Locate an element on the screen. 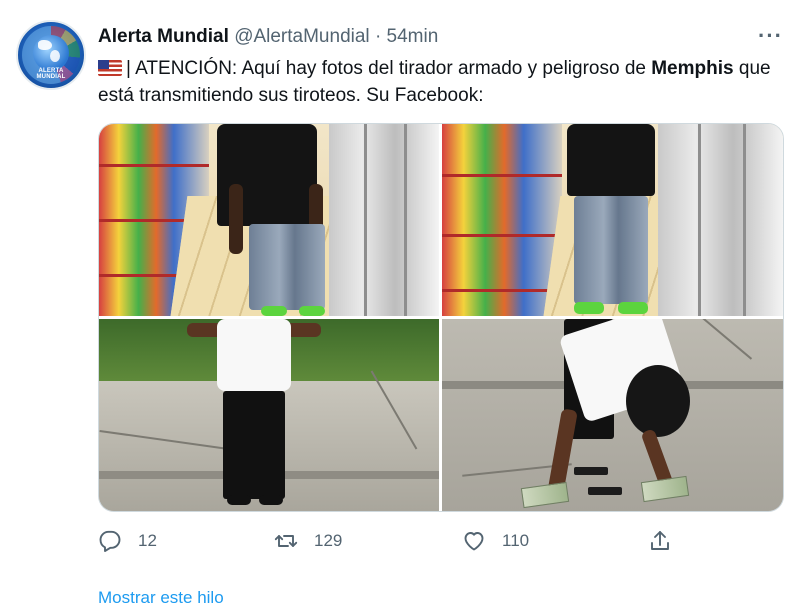 The height and width of the screenshot is (608, 800). like-button: 110 is located at coordinates (495, 541).